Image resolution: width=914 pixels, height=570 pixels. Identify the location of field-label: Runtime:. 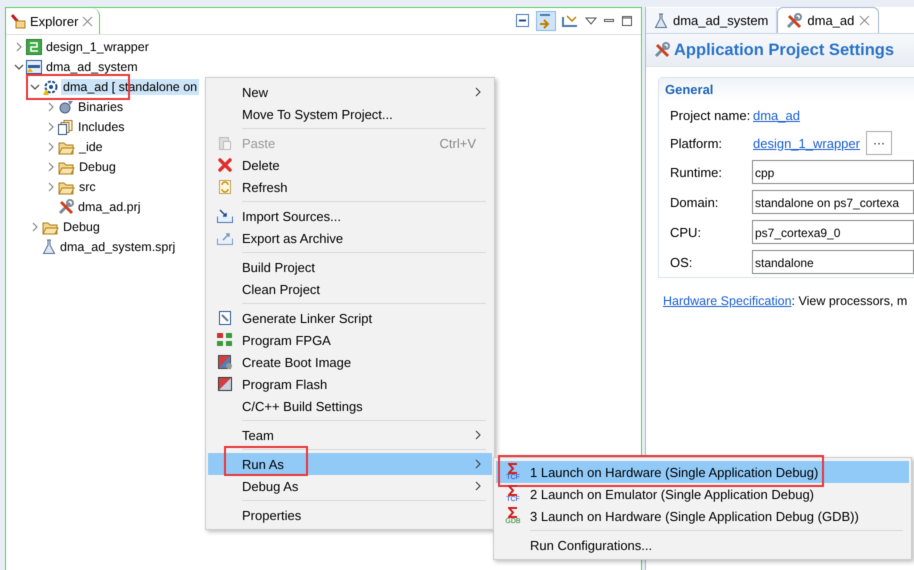
(697, 172).